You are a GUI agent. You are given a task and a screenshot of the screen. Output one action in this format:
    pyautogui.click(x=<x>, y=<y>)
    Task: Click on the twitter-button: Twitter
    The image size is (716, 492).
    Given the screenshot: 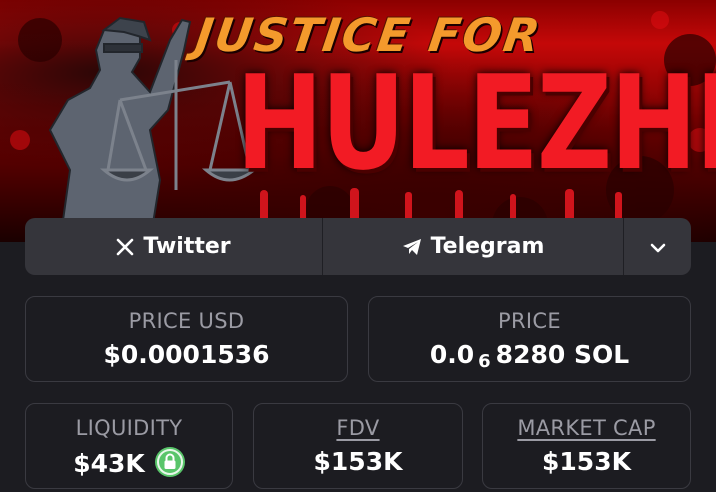 What is the action you would take?
    pyautogui.click(x=174, y=246)
    